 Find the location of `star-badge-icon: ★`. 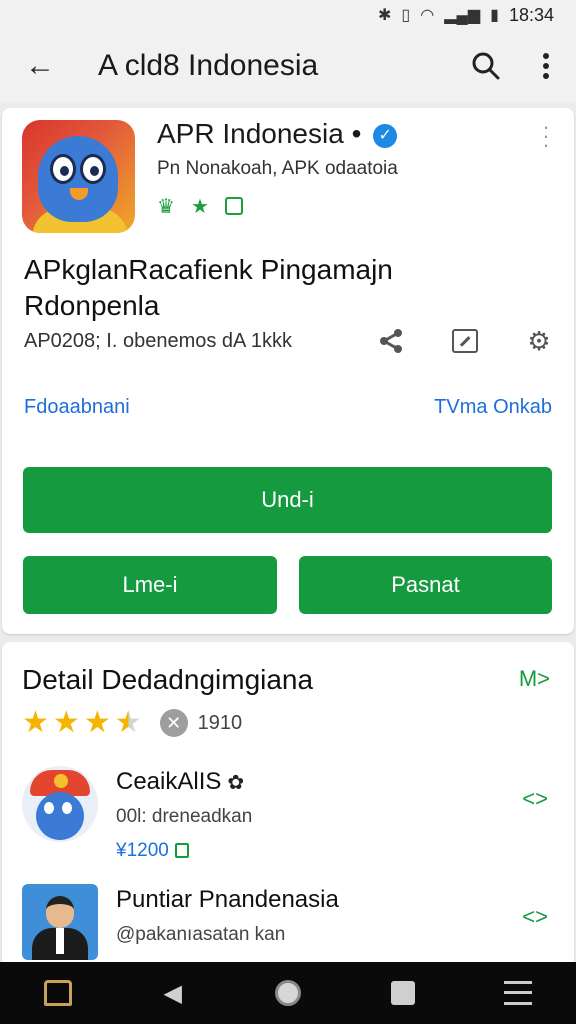

star-badge-icon: ★ is located at coordinates (199, 207).